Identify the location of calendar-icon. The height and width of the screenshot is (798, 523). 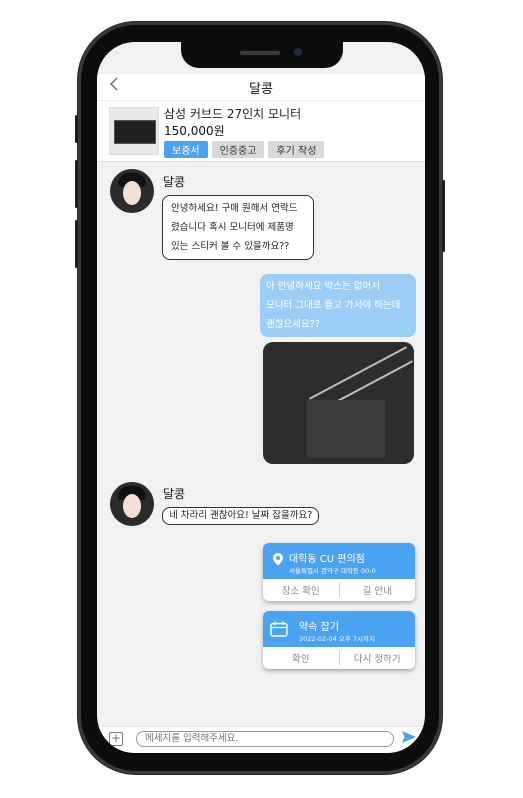
(279, 629).